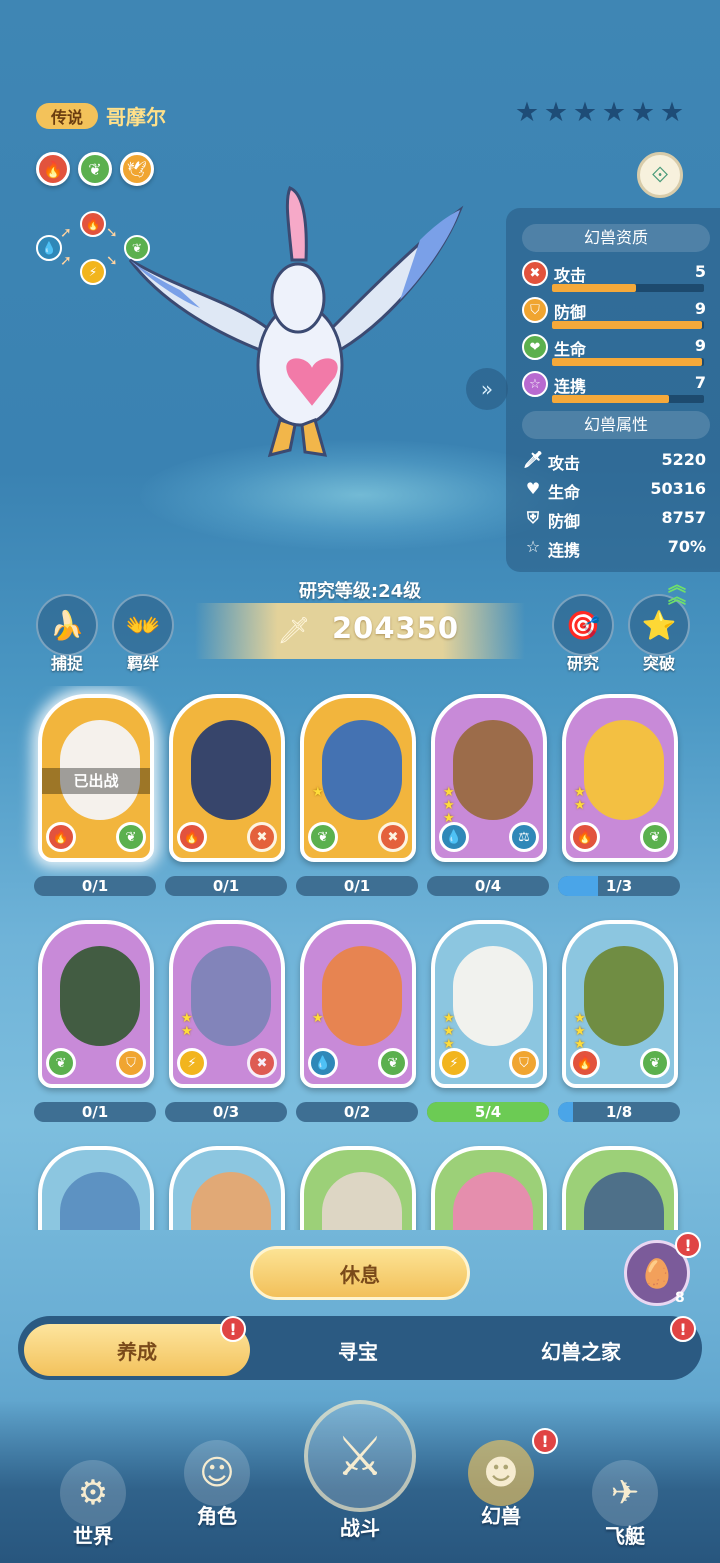  Describe the element at coordinates (487, 389) in the screenshot. I see `panel-collapse-button: »` at that location.